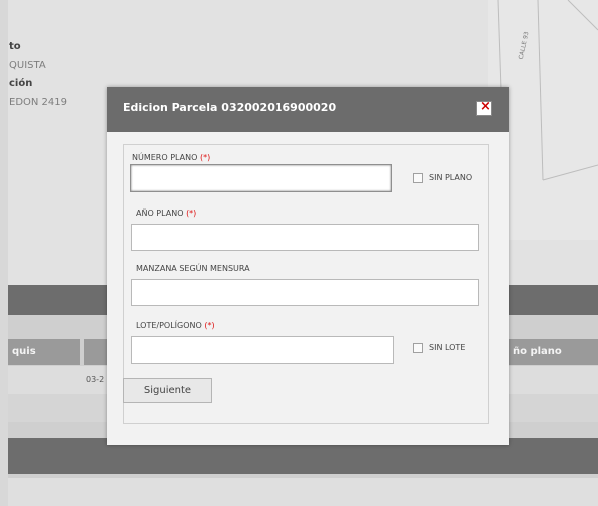  What do you see at coordinates (95, 379) in the screenshot?
I see `table-cell: 03-2` at bounding box center [95, 379].